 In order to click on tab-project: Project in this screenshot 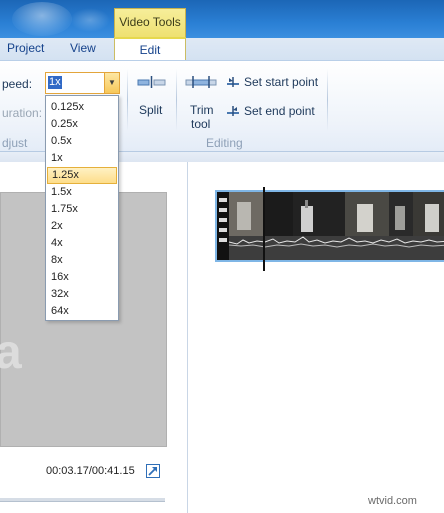, I will do `click(25, 49)`.